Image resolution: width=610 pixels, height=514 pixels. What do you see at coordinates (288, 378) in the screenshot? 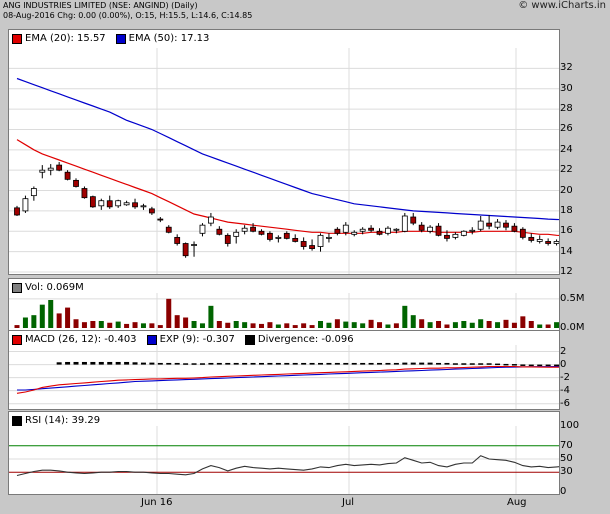
I see `exp-line` at bounding box center [288, 378].